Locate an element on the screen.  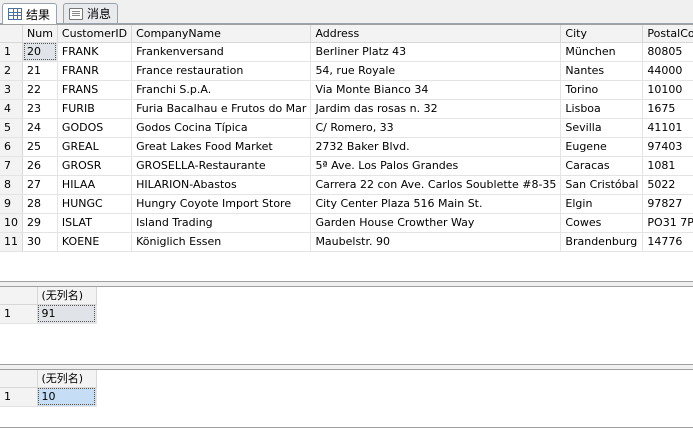
postal-code-cell: 1081 is located at coordinates (667, 166).